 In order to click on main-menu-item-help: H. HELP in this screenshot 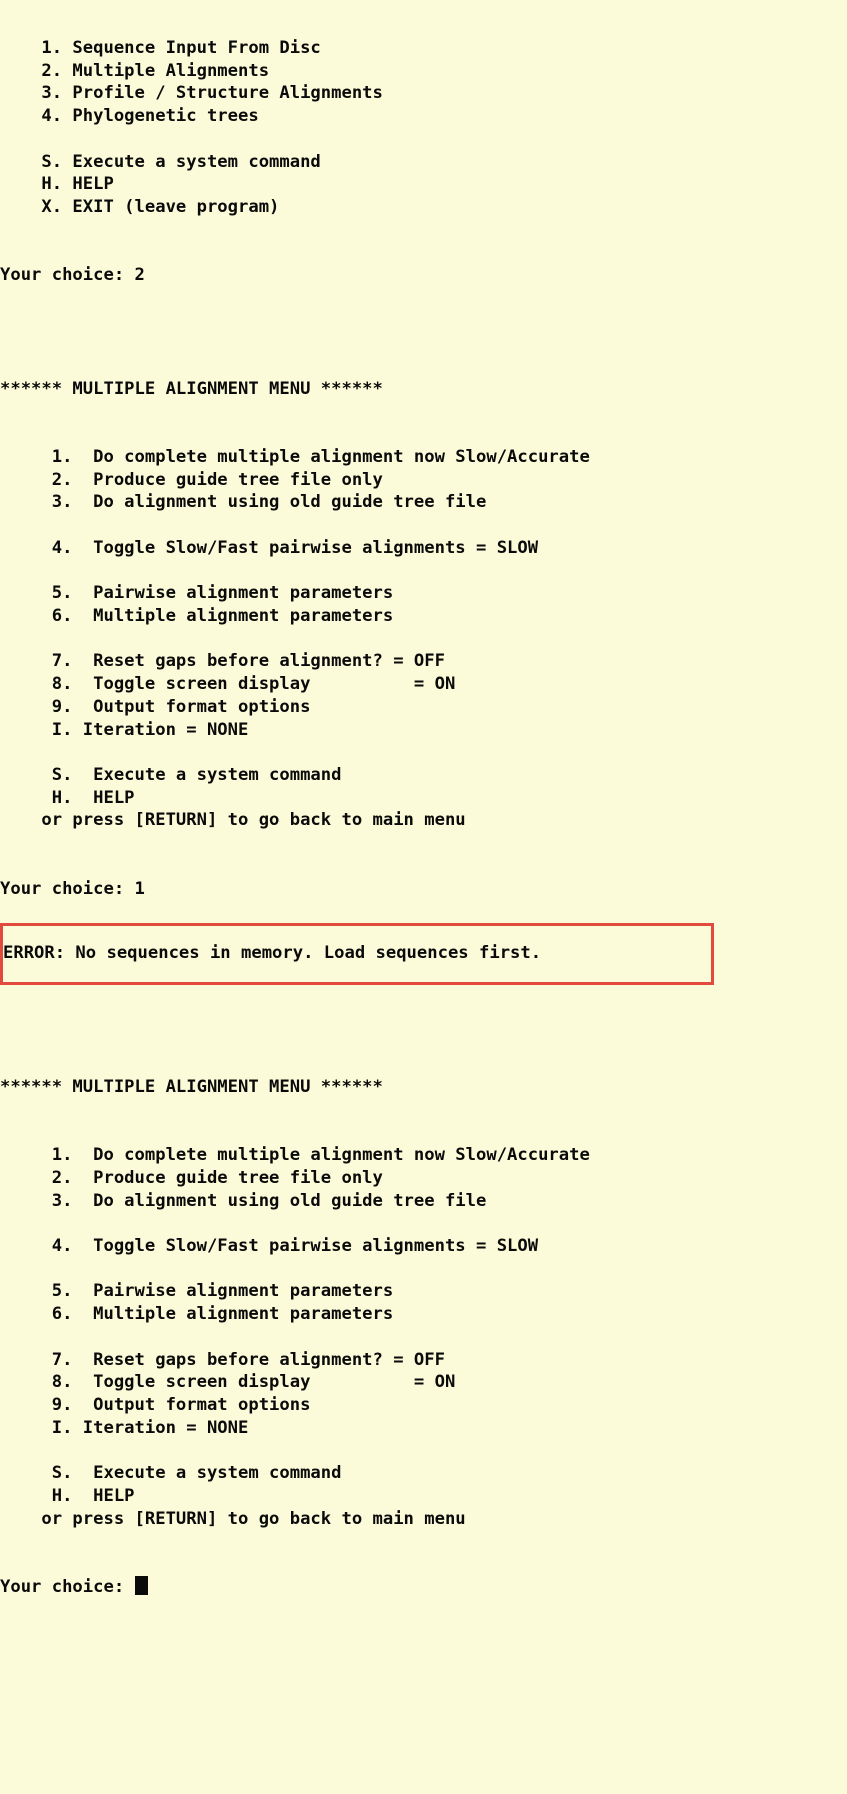, I will do `click(423, 184)`.